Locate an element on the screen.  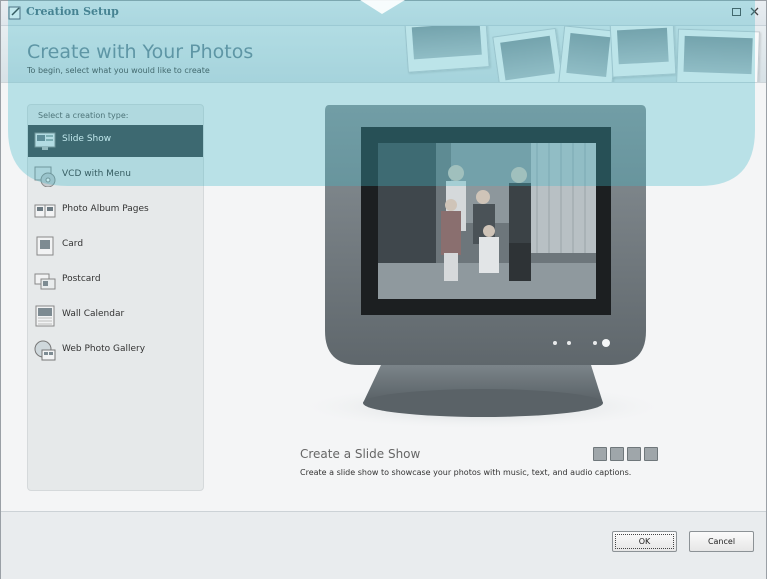
maximize-button is located at coordinates (736, 11).